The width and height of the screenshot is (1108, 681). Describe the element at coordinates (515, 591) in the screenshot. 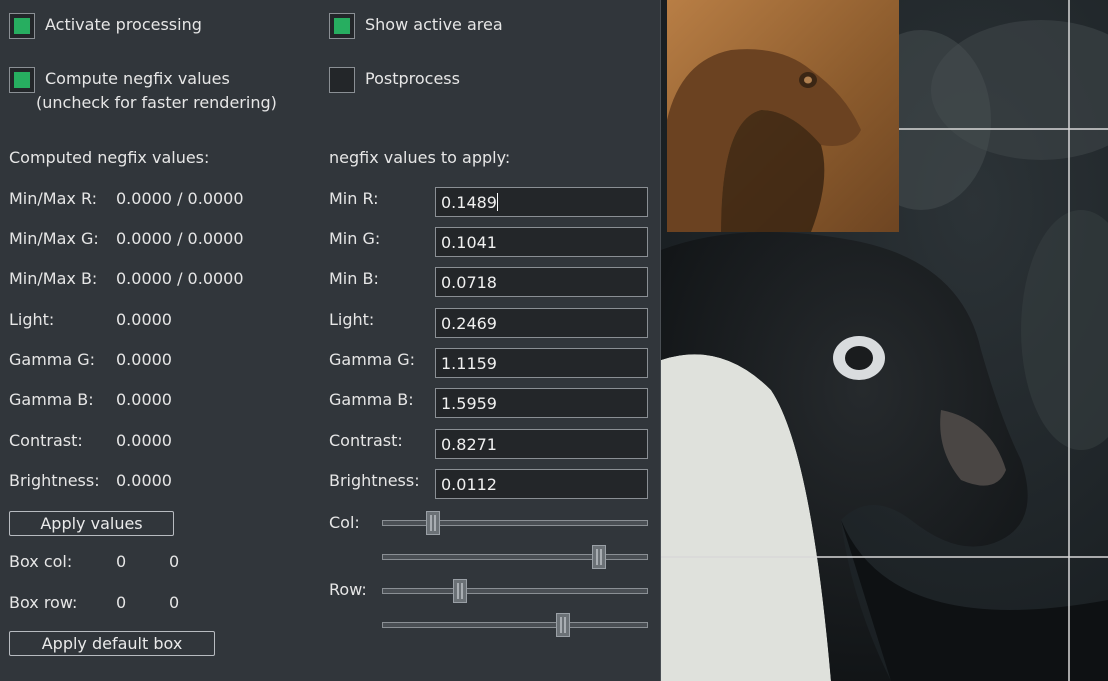

I see `row-start-slider` at that location.